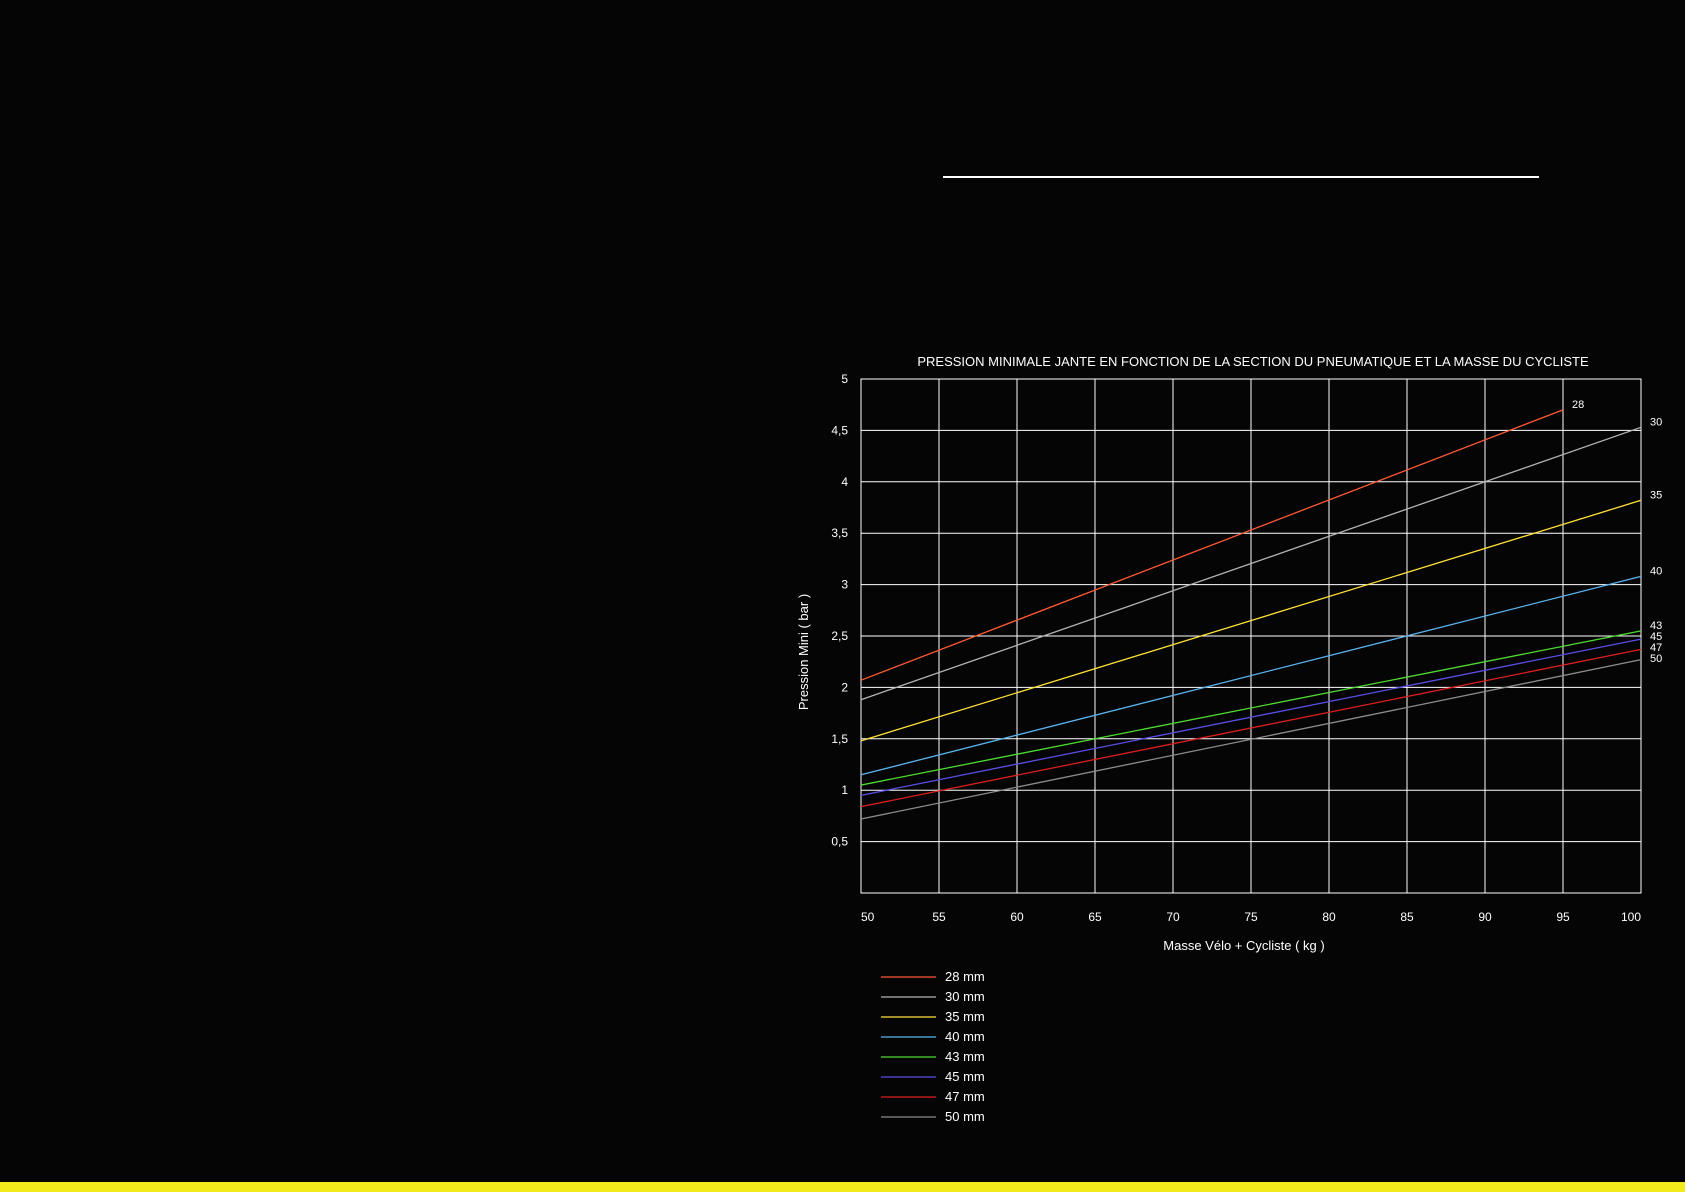 This screenshot has width=1685, height=1192. Describe the element at coordinates (965, 1096) in the screenshot. I see `legend-label: 47 mm` at that location.